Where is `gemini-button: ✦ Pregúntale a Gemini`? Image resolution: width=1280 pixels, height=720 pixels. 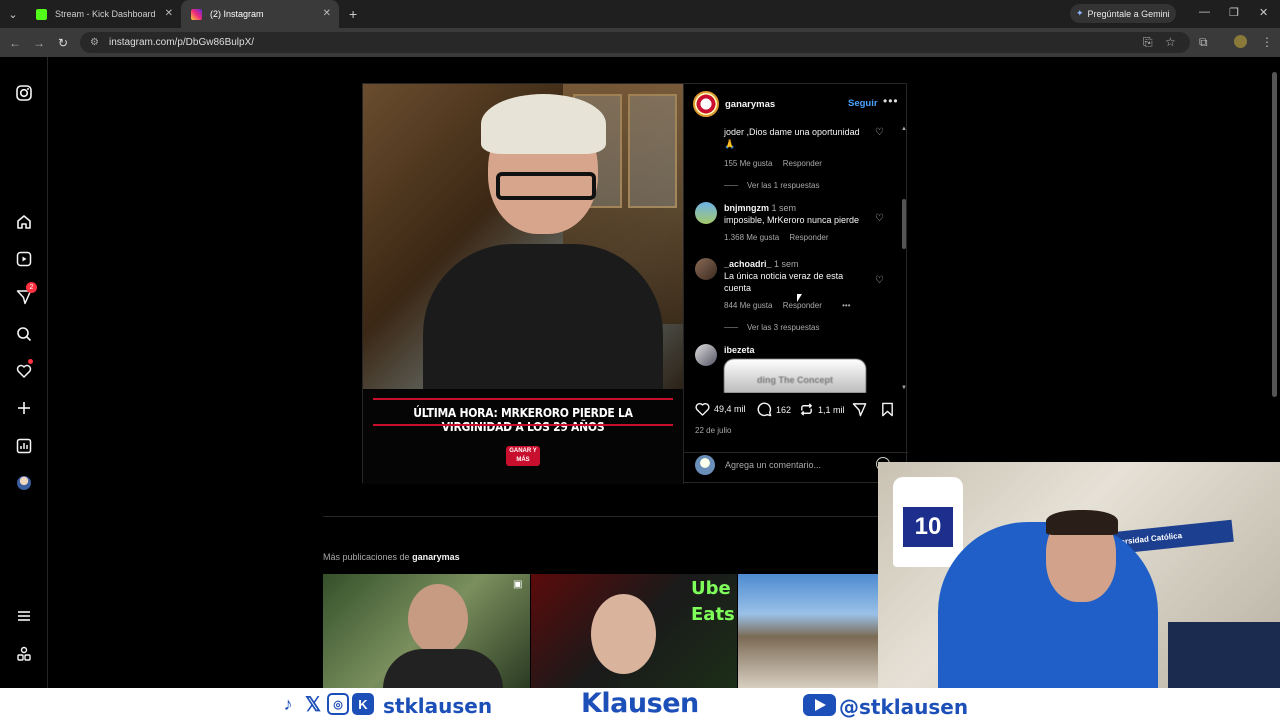 gemini-button: ✦ Pregúntale a Gemini is located at coordinates (1123, 13).